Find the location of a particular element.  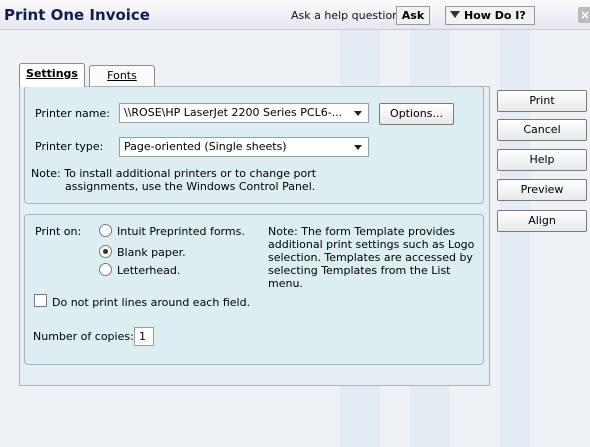

print-button: Print is located at coordinates (542, 101).